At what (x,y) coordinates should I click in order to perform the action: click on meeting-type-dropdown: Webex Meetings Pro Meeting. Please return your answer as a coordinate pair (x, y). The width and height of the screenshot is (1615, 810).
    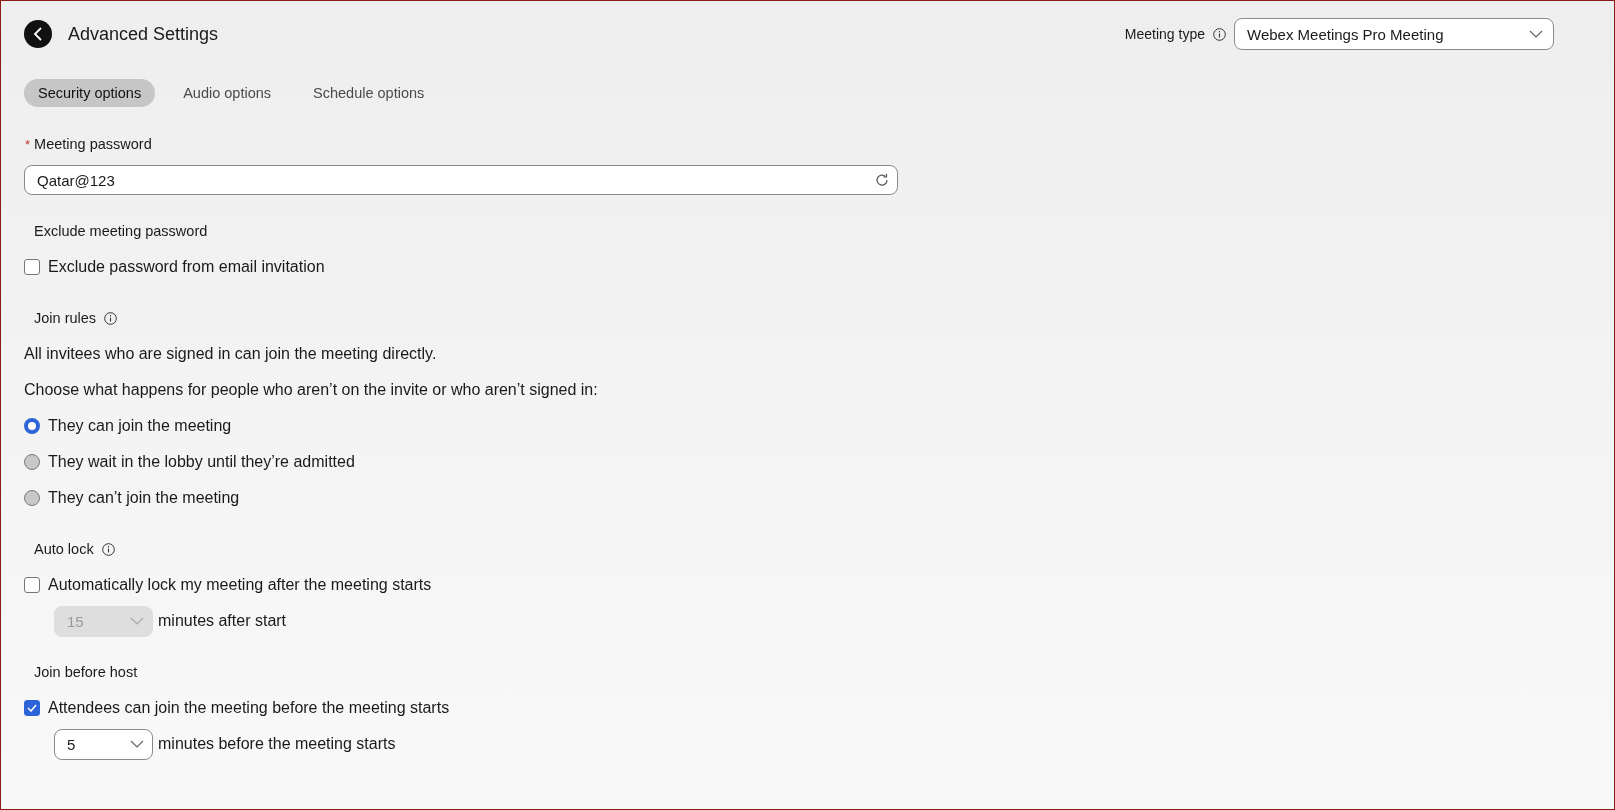
    Looking at the image, I should click on (1394, 34).